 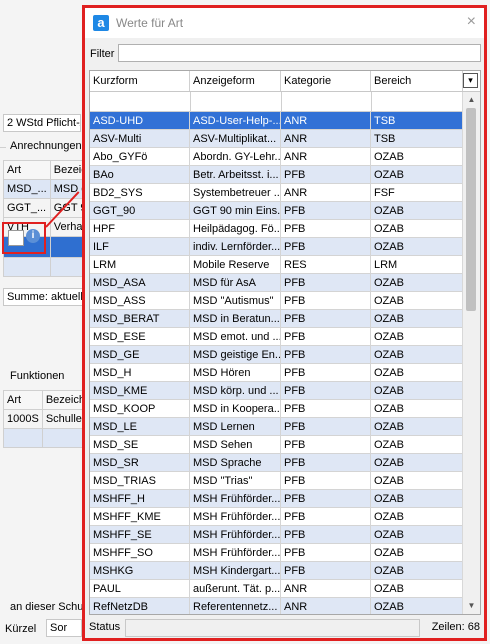 I want to click on cell-kurzform: MSD_ESE, so click(x=140, y=337).